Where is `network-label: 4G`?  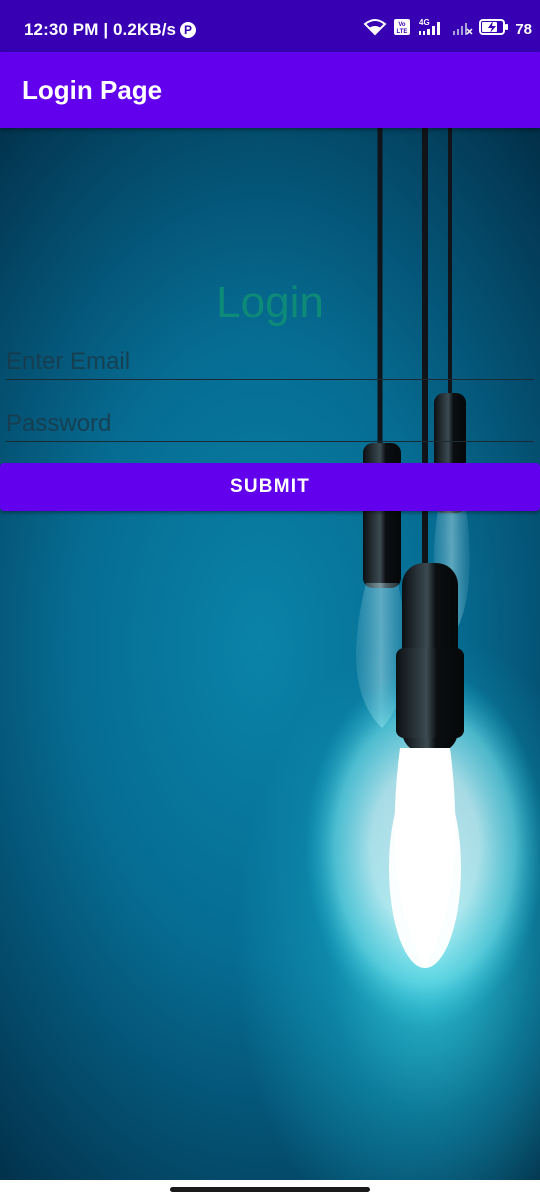
network-label: 4G is located at coordinates (424, 22).